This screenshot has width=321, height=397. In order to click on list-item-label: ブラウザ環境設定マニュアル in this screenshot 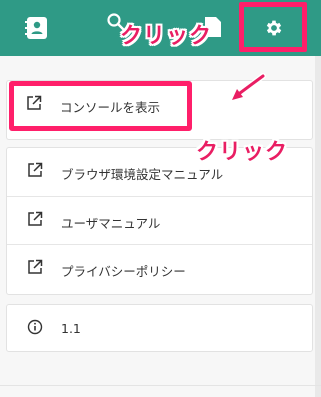, I will do `click(142, 174)`.